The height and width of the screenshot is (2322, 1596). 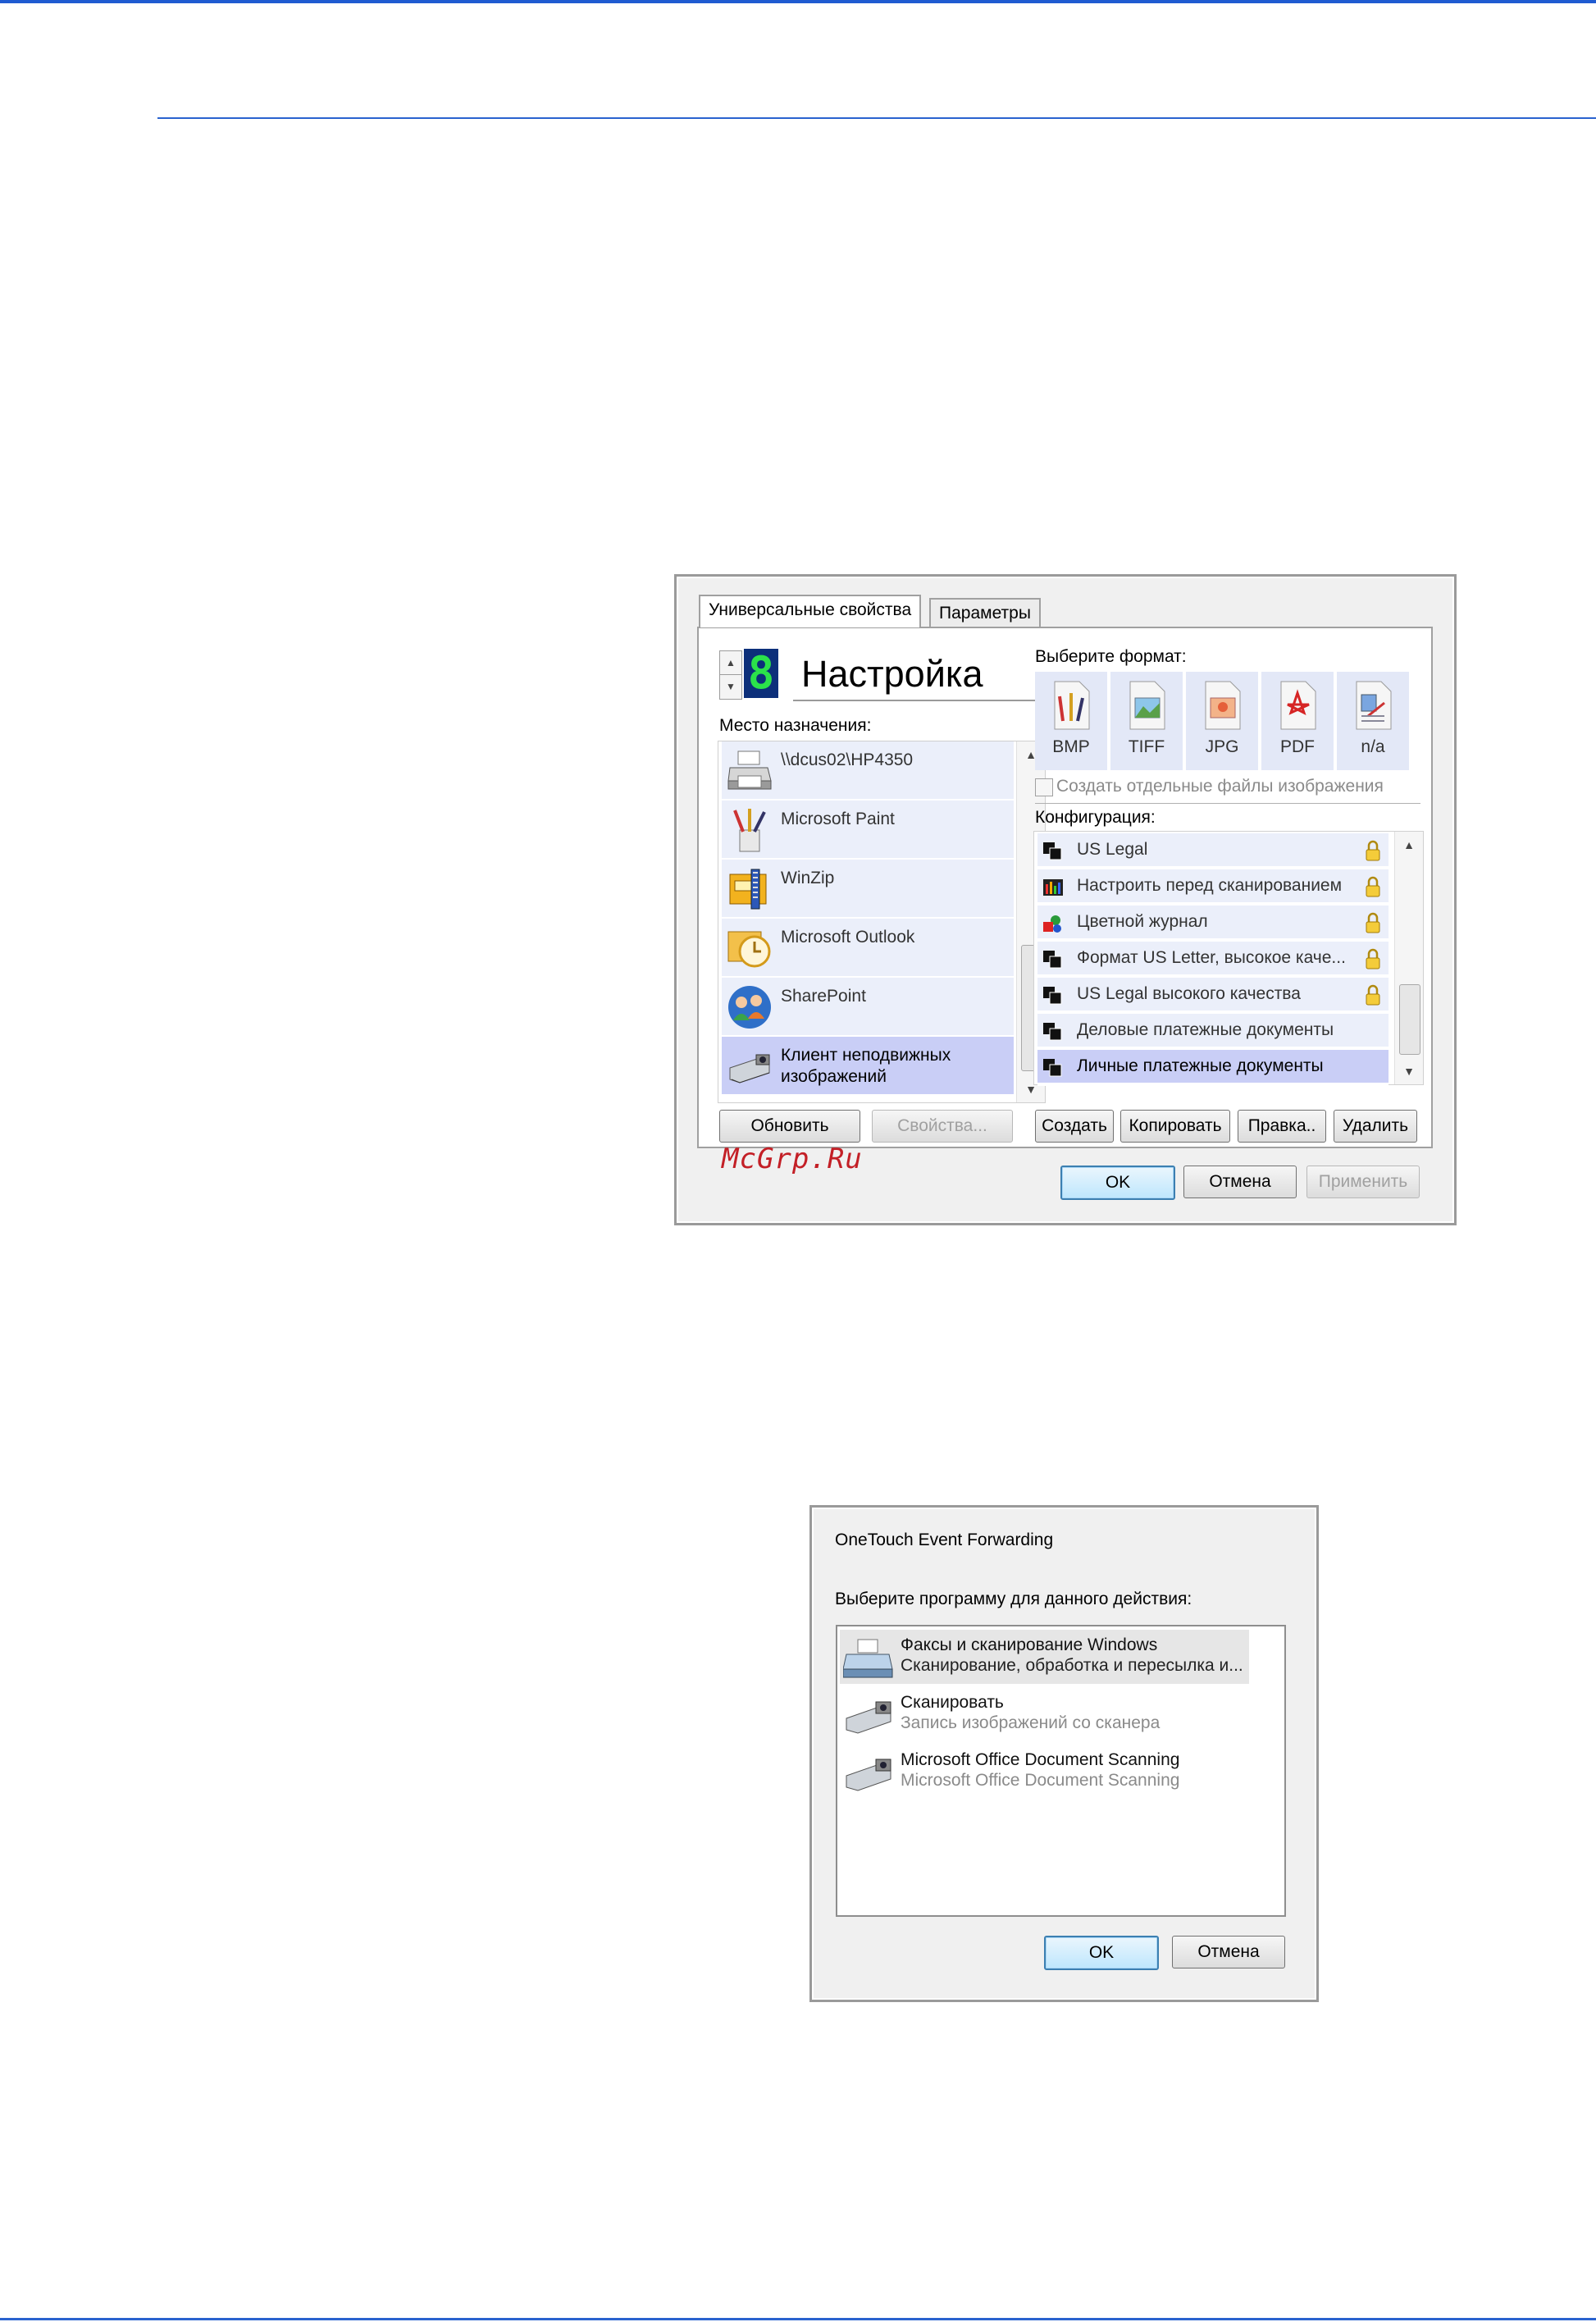 I want to click on config-item-us-legal-hq: US Legal высокого качества, so click(x=1213, y=996).